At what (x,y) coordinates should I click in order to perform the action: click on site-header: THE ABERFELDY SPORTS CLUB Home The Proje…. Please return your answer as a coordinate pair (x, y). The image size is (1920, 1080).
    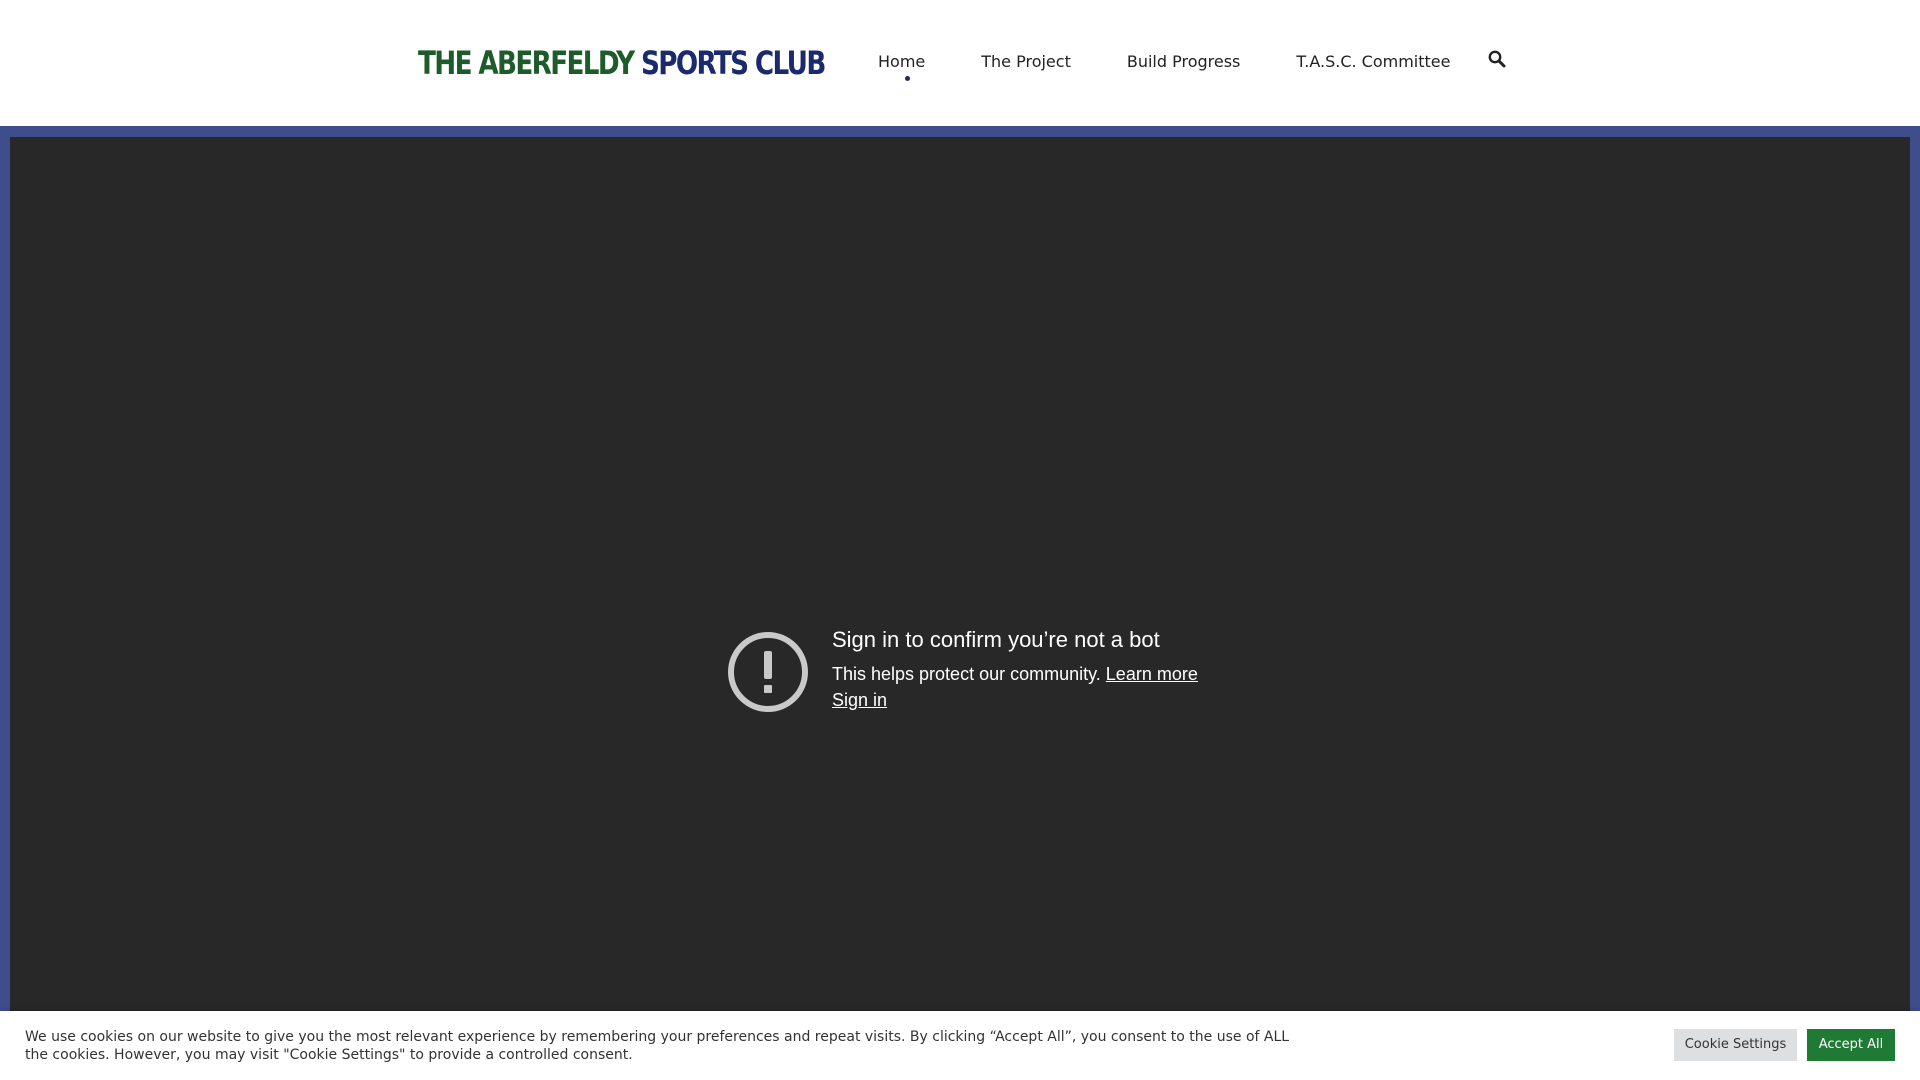
    Looking at the image, I should click on (960, 63).